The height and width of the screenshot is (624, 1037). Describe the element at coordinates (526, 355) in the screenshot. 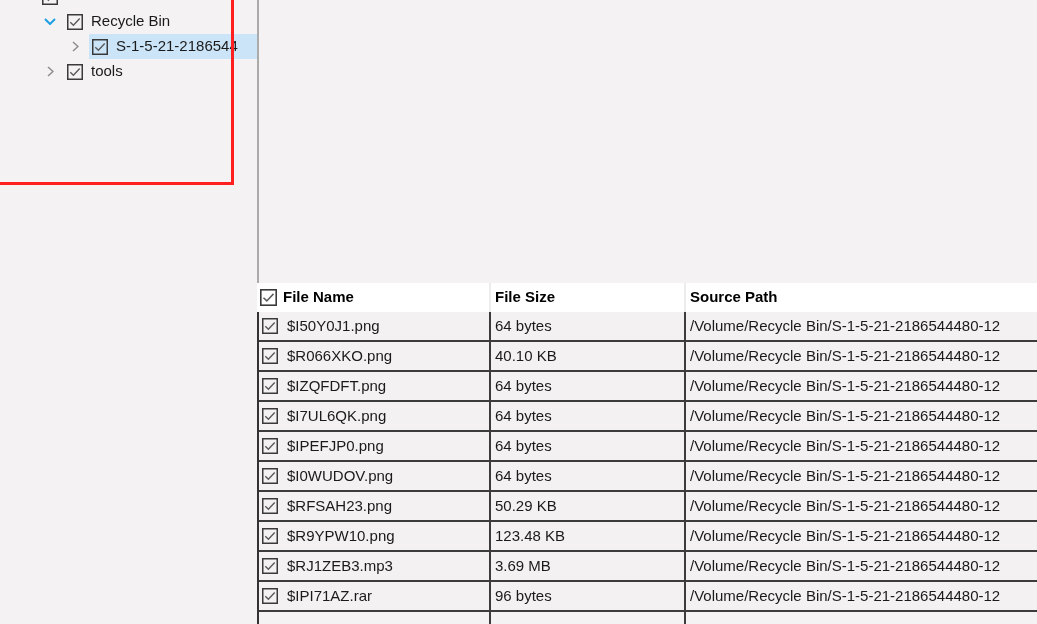

I see `file-size: 40.10 KB` at that location.